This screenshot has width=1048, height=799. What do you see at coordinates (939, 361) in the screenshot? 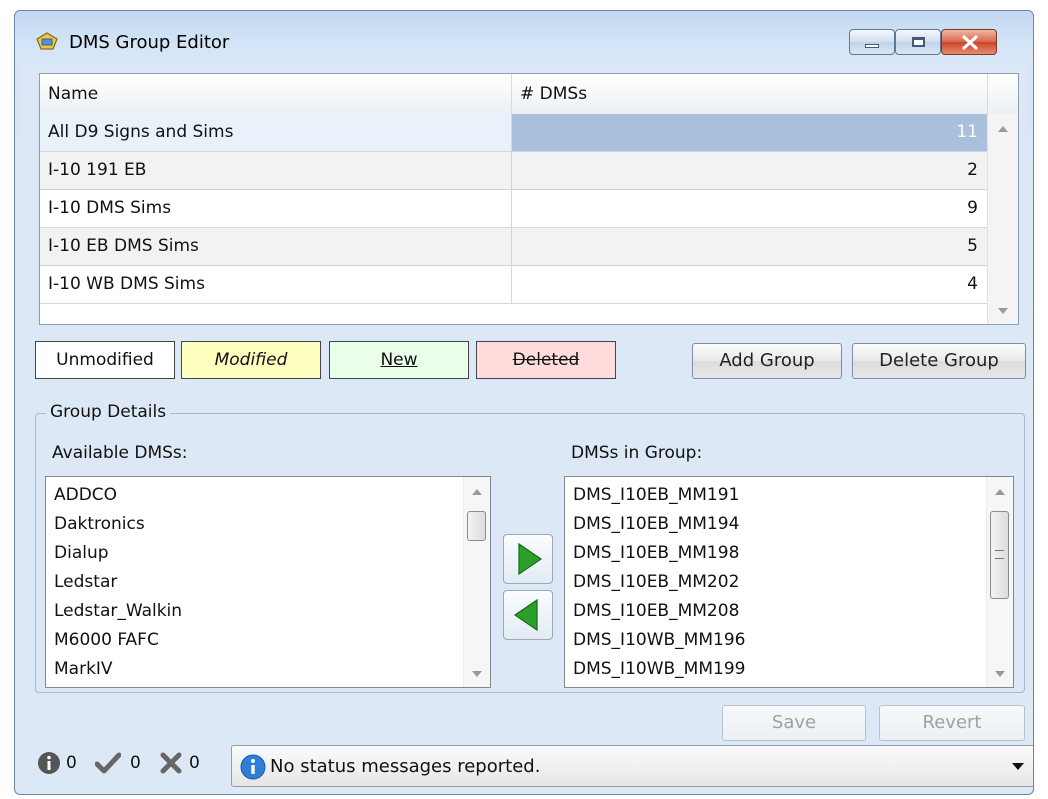
I see `delete-group-button: Delete Group` at bounding box center [939, 361].